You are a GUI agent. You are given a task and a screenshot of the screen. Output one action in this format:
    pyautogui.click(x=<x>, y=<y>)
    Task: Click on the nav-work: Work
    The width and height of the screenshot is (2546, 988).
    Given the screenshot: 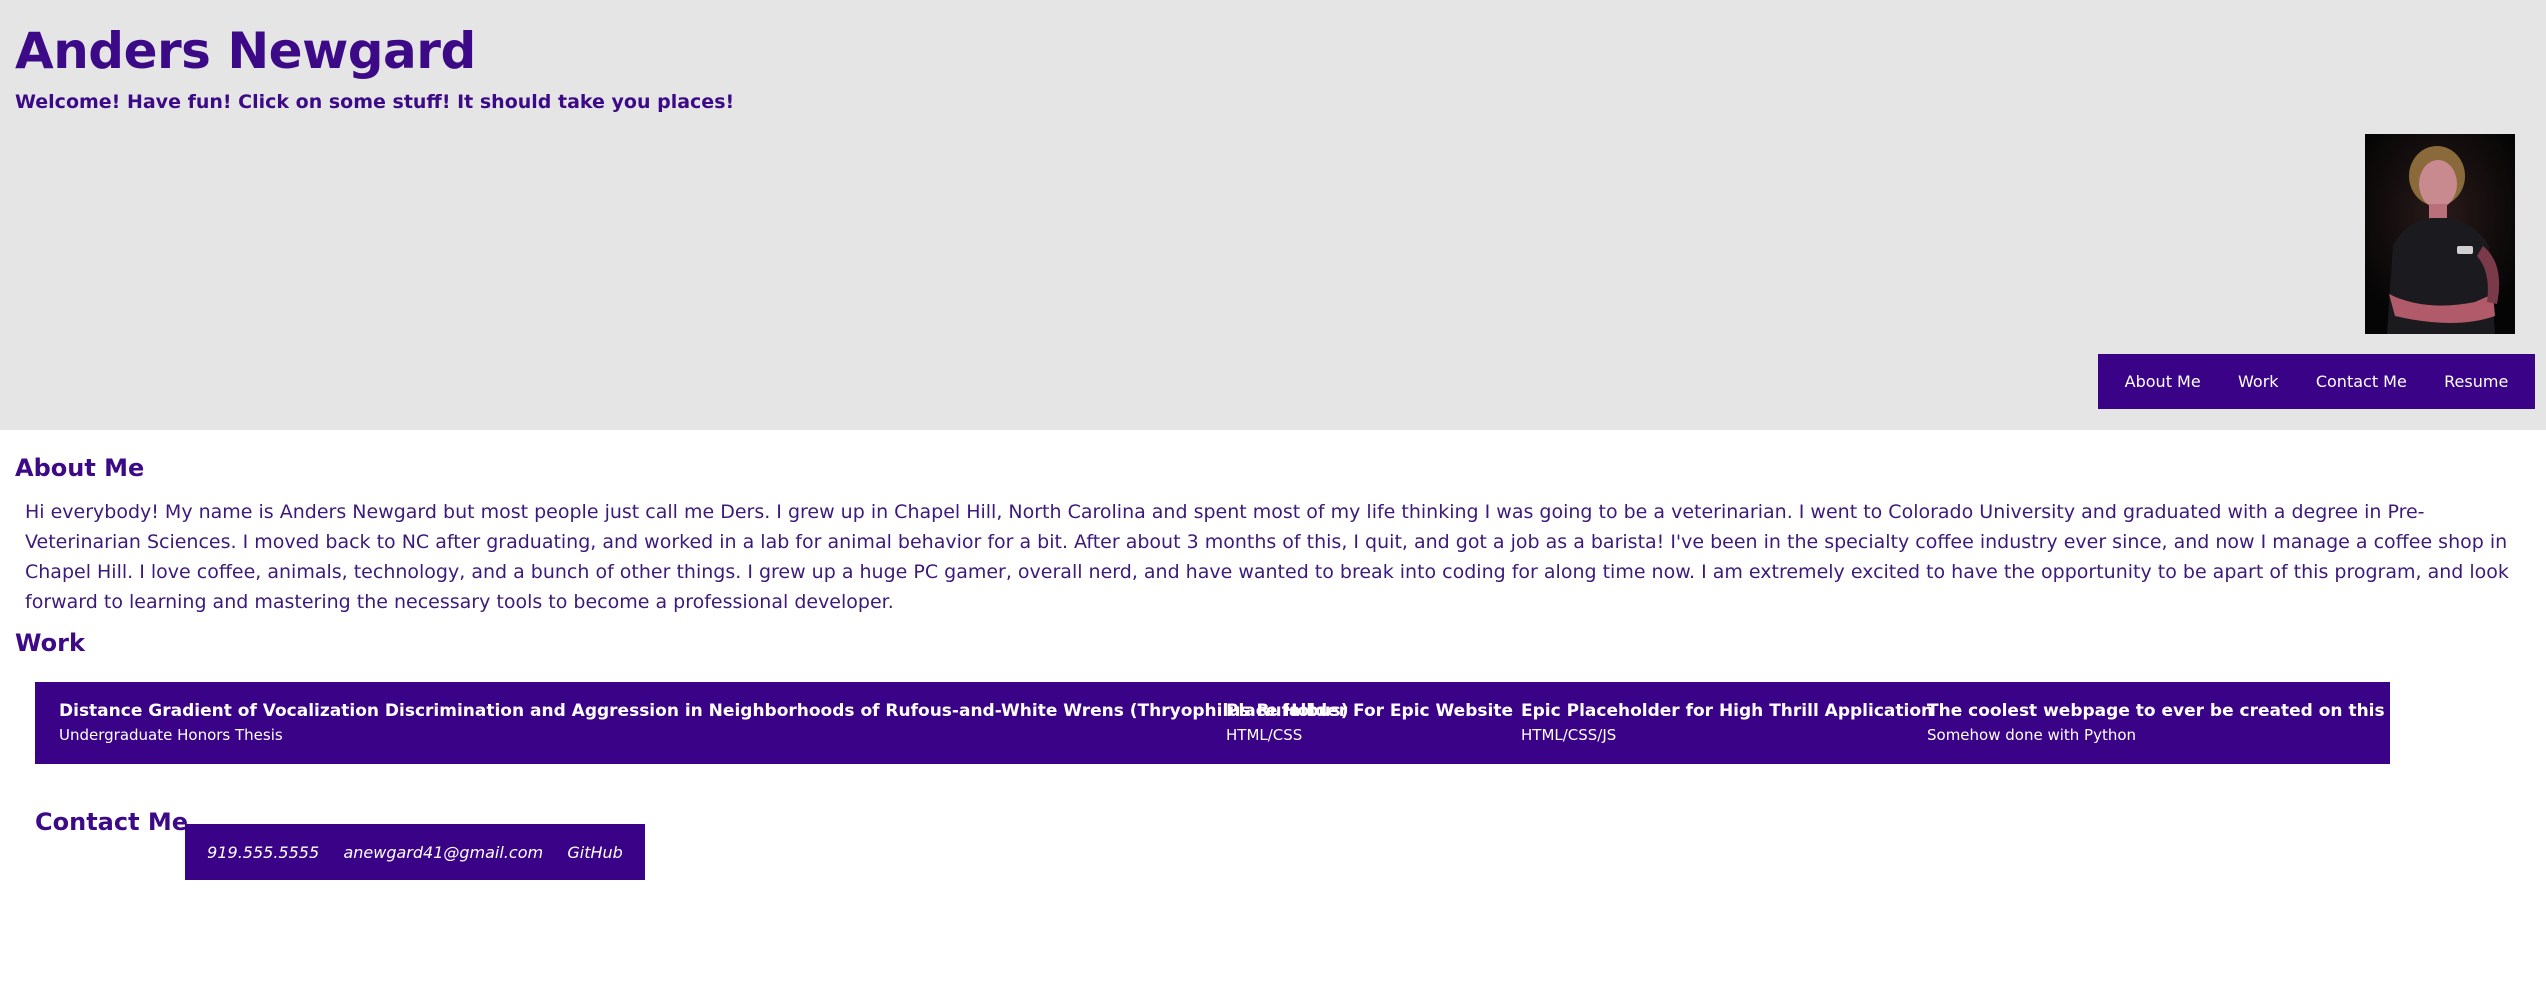 What is the action you would take?
    pyautogui.click(x=2258, y=381)
    